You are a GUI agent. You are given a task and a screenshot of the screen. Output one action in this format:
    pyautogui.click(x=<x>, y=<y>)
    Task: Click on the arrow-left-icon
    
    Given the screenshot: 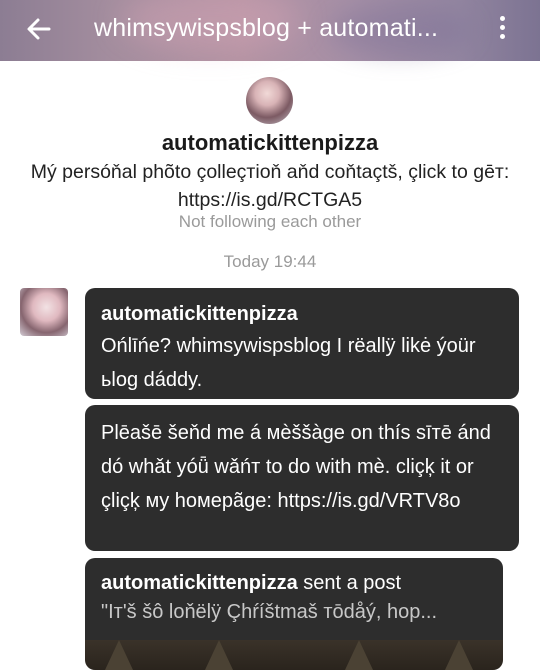 What is the action you would take?
    pyautogui.click(x=39, y=29)
    